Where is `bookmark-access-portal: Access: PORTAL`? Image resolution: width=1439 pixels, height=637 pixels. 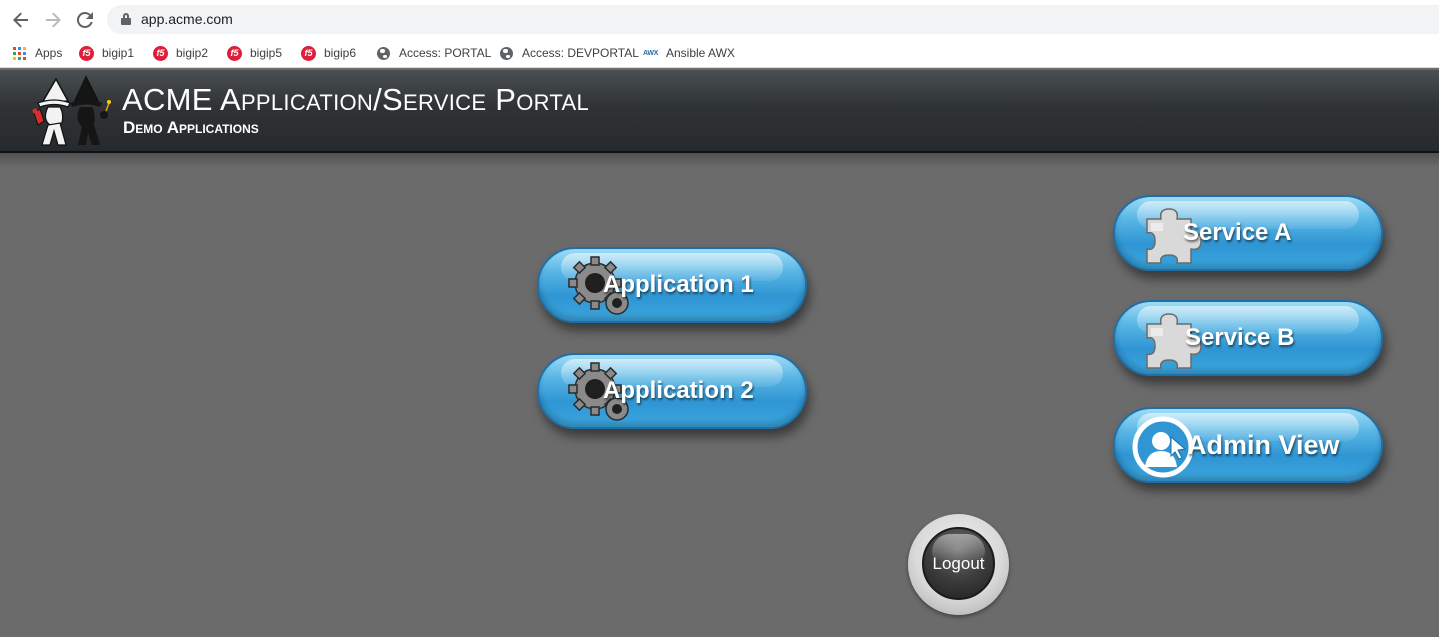 bookmark-access-portal: Access: PORTAL is located at coordinates (433, 53).